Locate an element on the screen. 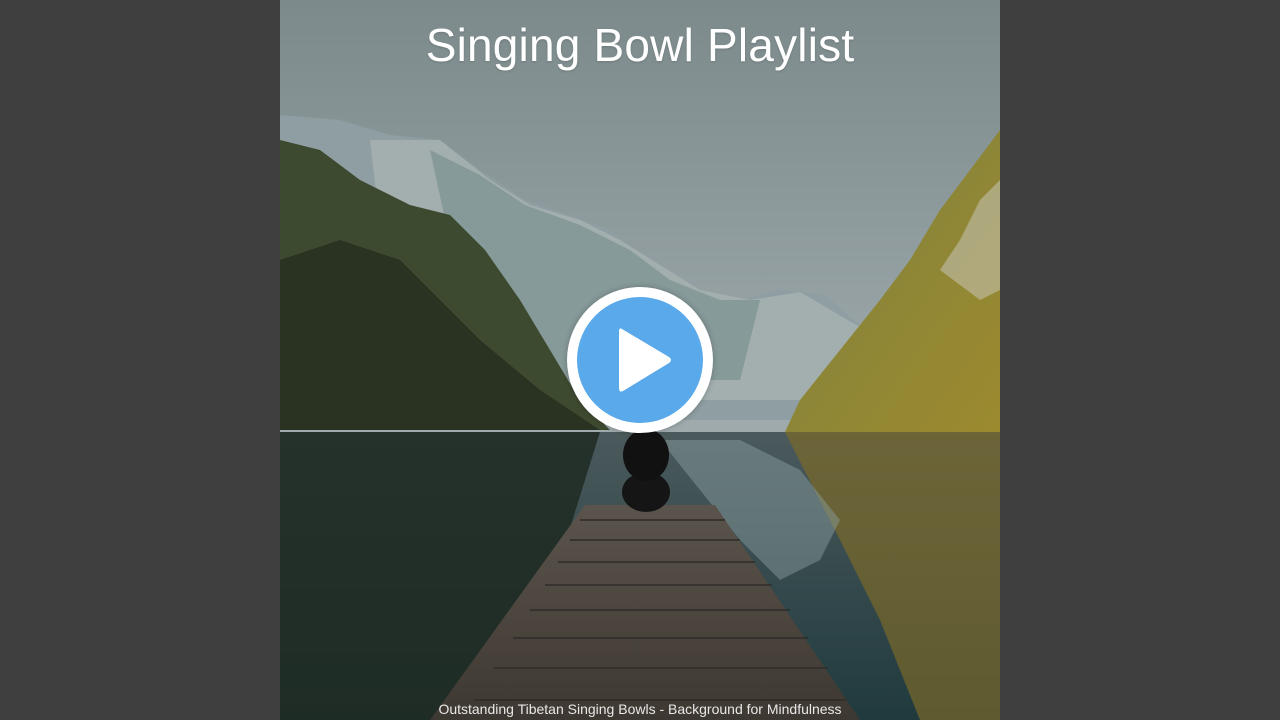 The height and width of the screenshot is (720, 1280). play-icon is located at coordinates (645, 360).